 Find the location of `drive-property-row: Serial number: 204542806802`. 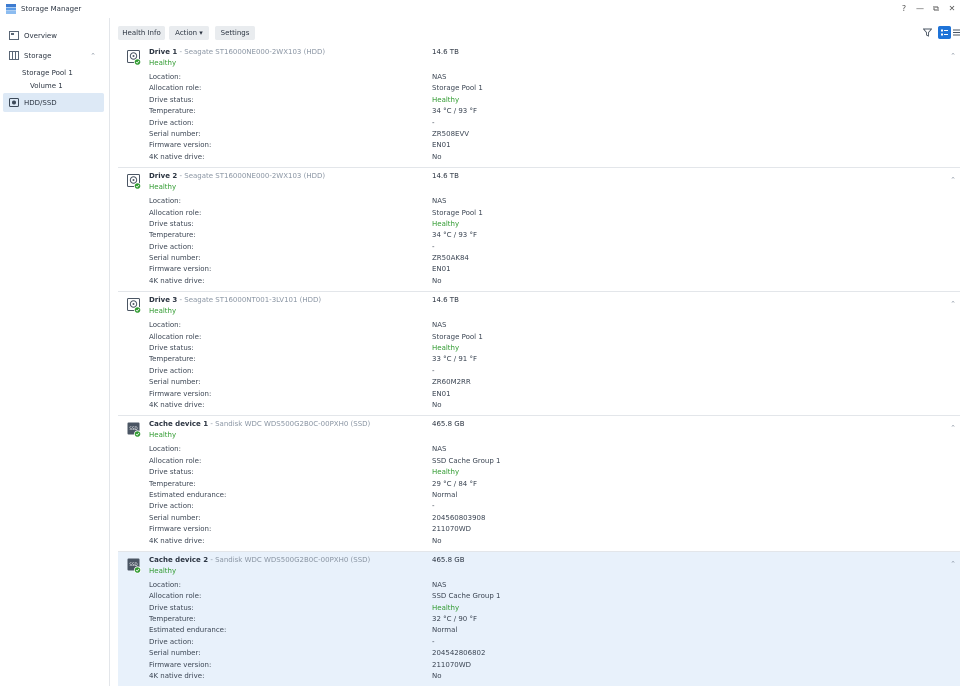

drive-property-row: Serial number: 204542806802 is located at coordinates (539, 653).